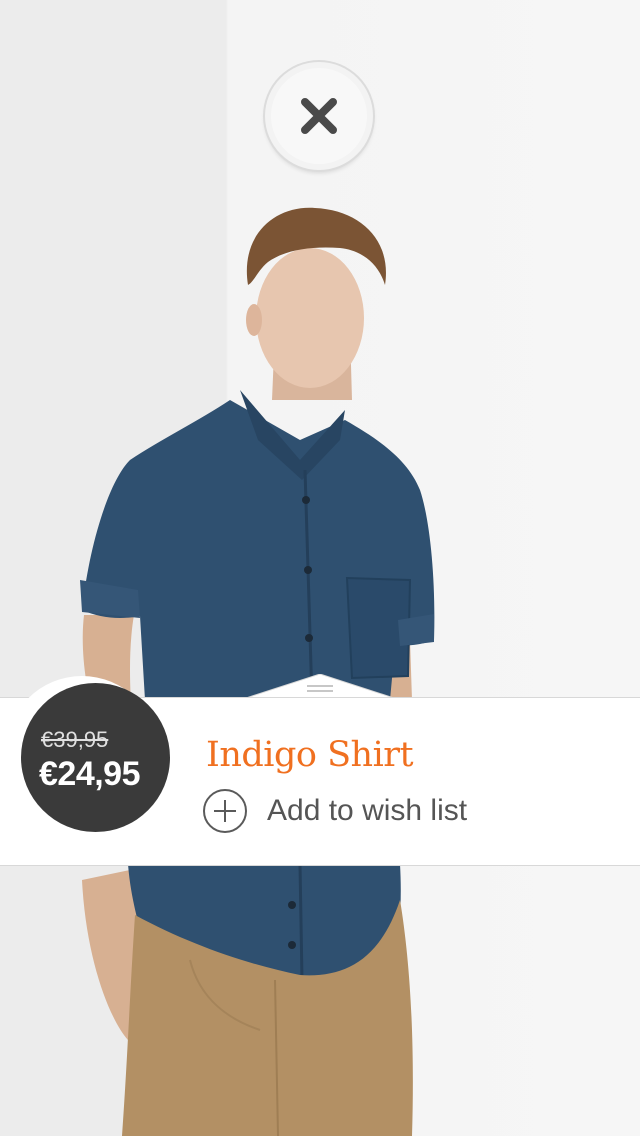 The image size is (640, 1136). I want to click on drag-handle, so click(320, 686).